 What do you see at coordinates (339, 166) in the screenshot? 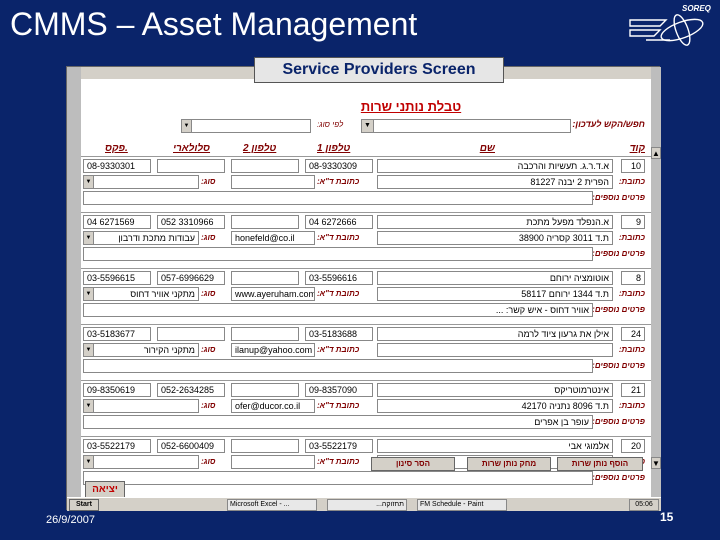
I see `phone1-field: 08-9330309` at bounding box center [339, 166].